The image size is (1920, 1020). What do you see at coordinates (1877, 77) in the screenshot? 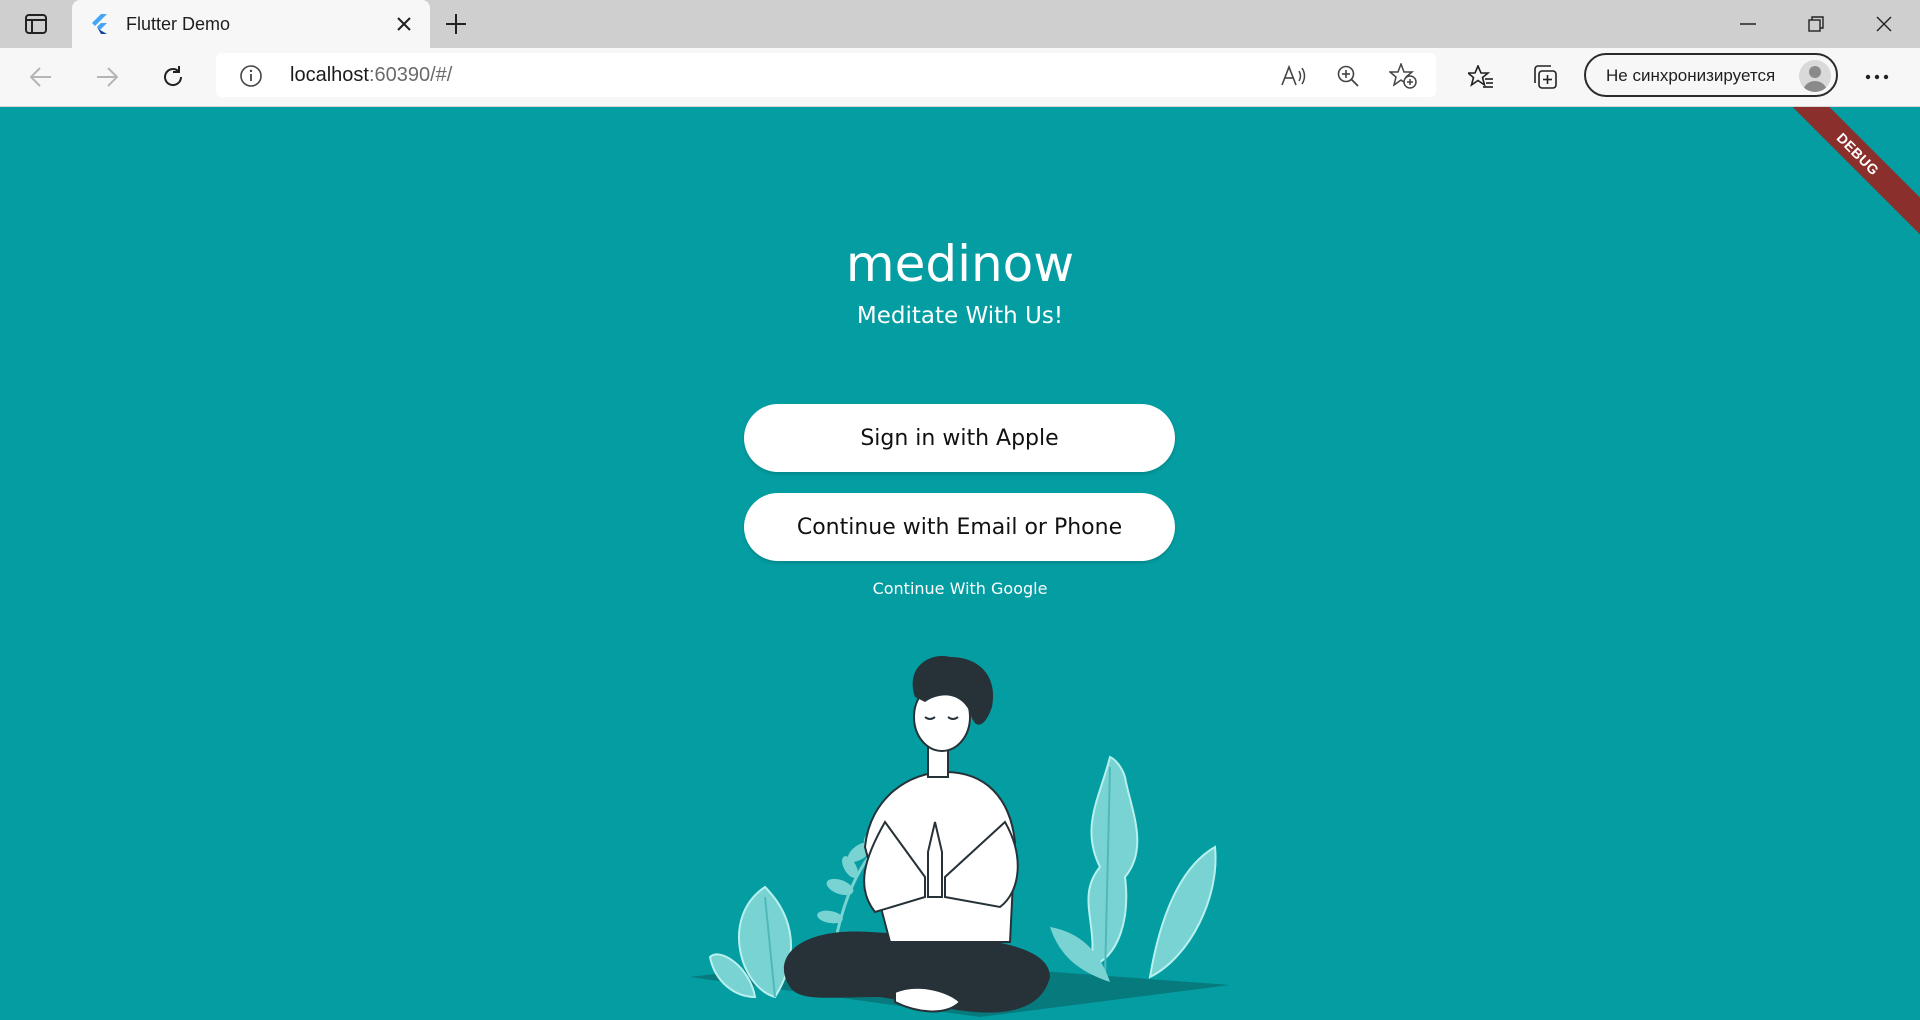
I see `more-icon` at bounding box center [1877, 77].